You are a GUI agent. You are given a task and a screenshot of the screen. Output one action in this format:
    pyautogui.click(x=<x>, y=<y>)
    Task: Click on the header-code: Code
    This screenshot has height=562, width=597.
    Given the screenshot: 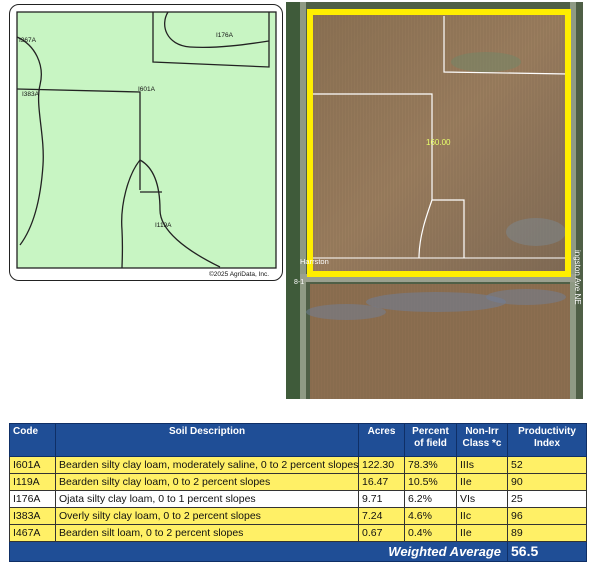 What is the action you would take?
    pyautogui.click(x=32, y=440)
    